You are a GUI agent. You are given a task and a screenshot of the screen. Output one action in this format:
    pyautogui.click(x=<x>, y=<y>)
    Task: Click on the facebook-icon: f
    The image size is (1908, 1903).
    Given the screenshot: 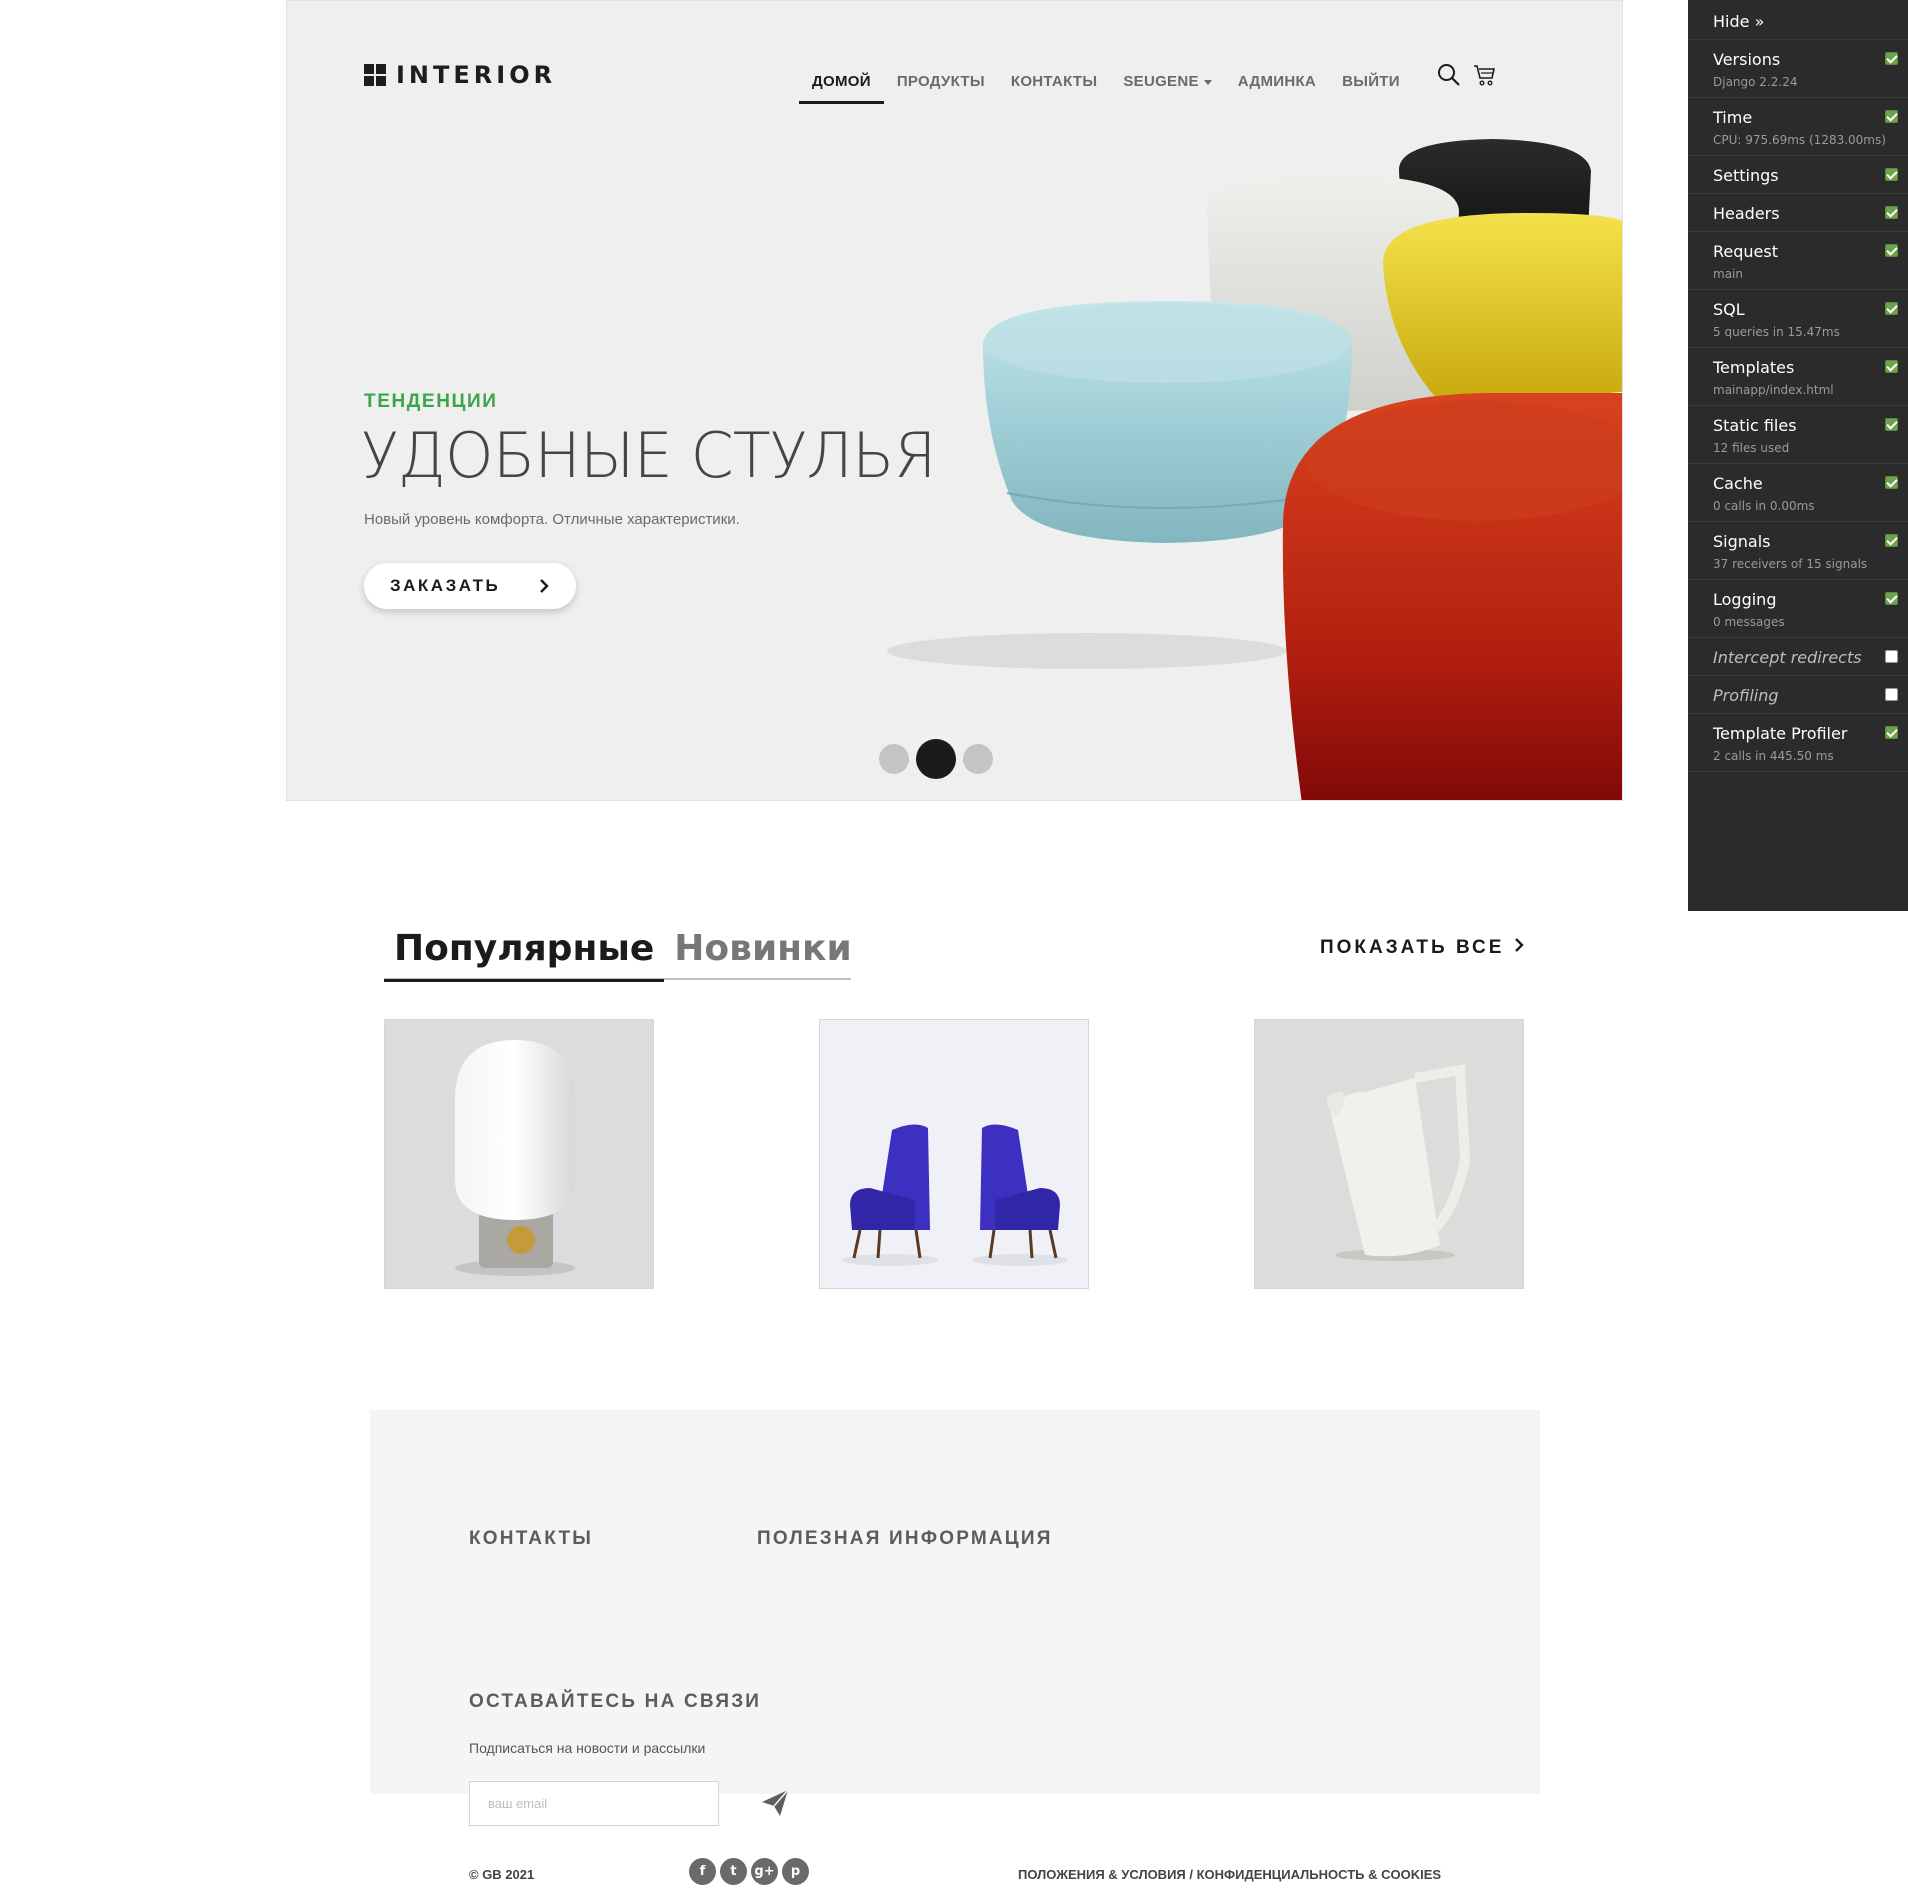 What is the action you would take?
    pyautogui.click(x=702, y=1871)
    